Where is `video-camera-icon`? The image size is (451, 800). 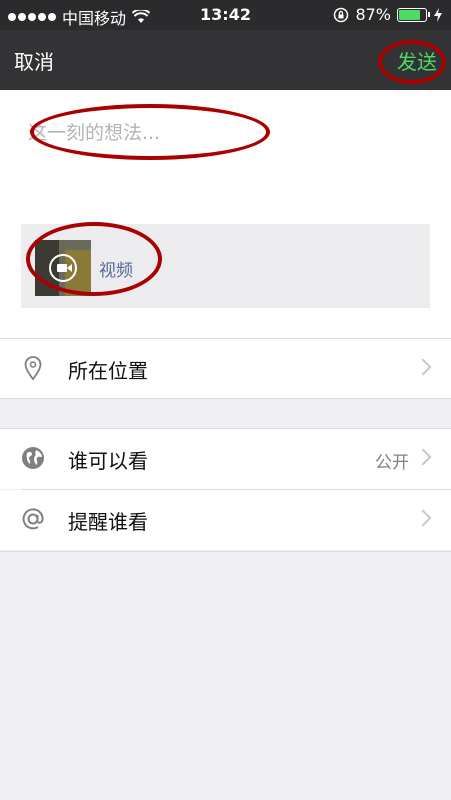 video-camera-icon is located at coordinates (63, 268).